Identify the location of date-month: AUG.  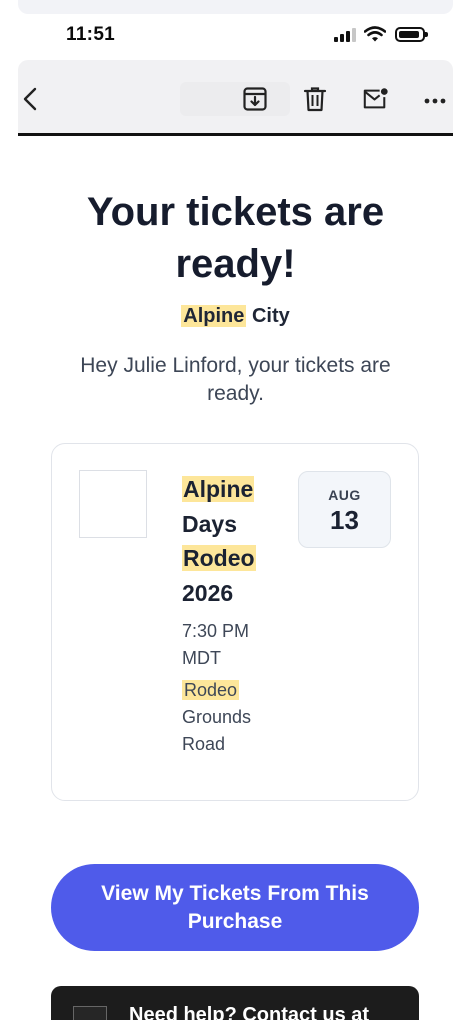
(344, 495).